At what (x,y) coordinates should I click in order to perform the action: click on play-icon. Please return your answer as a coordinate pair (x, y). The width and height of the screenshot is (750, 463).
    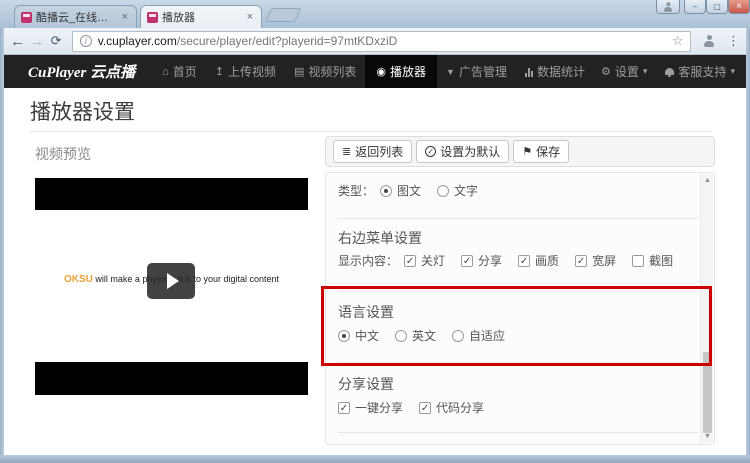
    Looking at the image, I should click on (172, 281).